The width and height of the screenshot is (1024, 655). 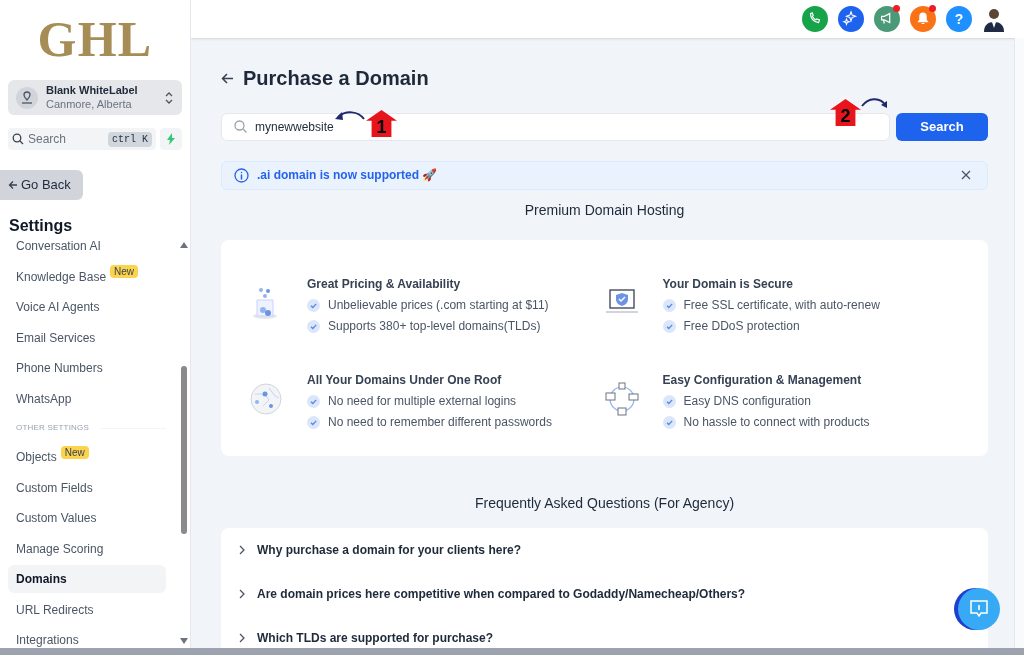 What do you see at coordinates (184, 641) in the screenshot?
I see `scroll-down-icon` at bounding box center [184, 641].